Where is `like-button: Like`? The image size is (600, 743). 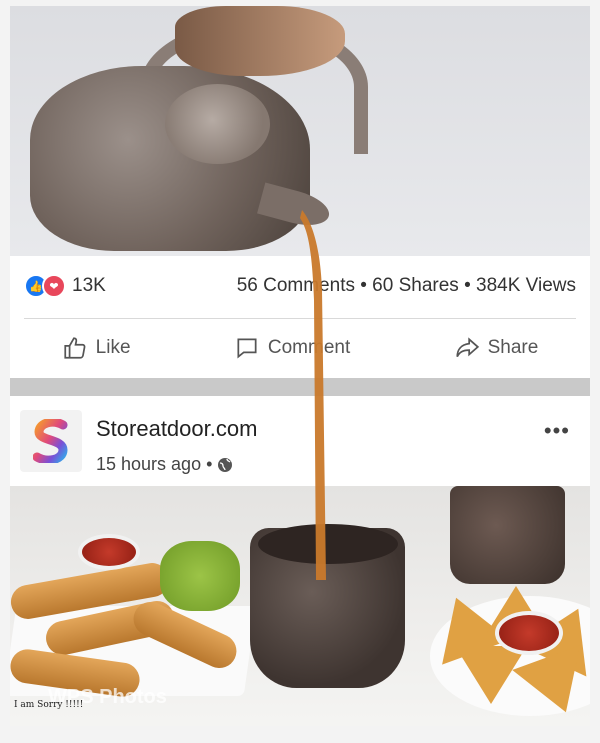
like-button: Like is located at coordinates (96, 348).